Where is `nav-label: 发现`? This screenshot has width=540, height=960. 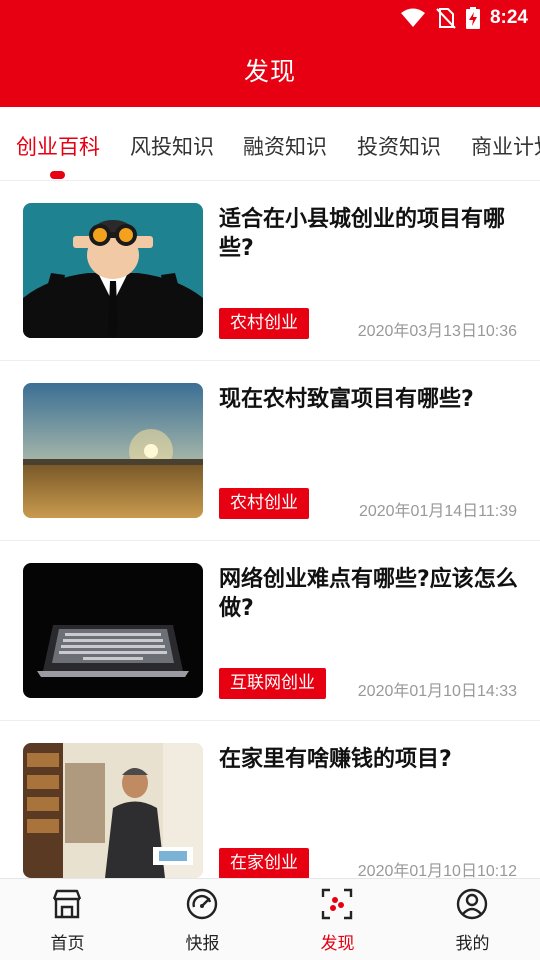 nav-label: 发现 is located at coordinates (337, 944).